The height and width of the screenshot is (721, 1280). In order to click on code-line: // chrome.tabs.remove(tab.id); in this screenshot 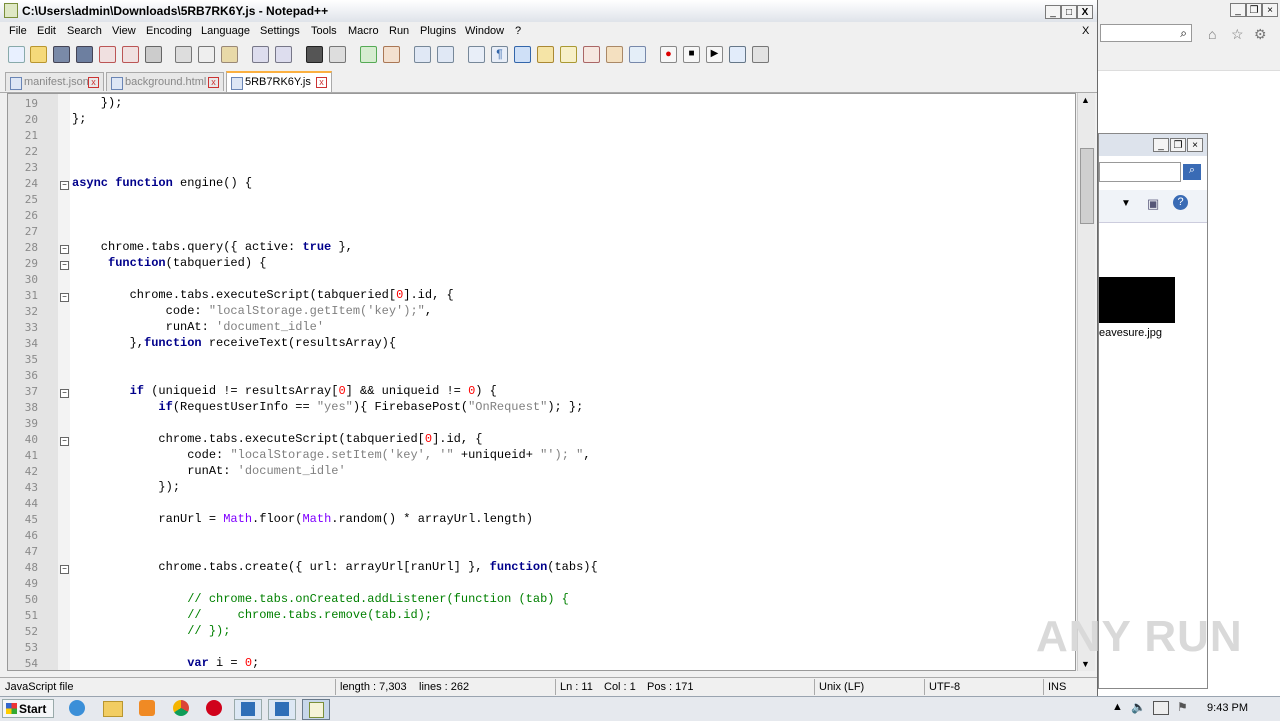, I will do `click(252, 615)`.